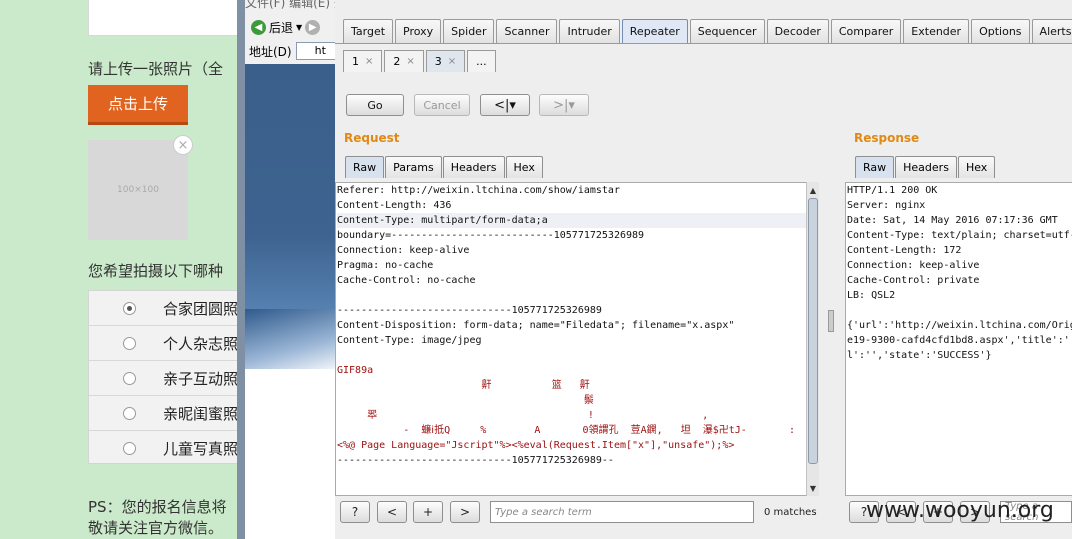  What do you see at coordinates (167, 413) in the screenshot?
I see `option-item: 亲昵闺蜜照` at bounding box center [167, 413].